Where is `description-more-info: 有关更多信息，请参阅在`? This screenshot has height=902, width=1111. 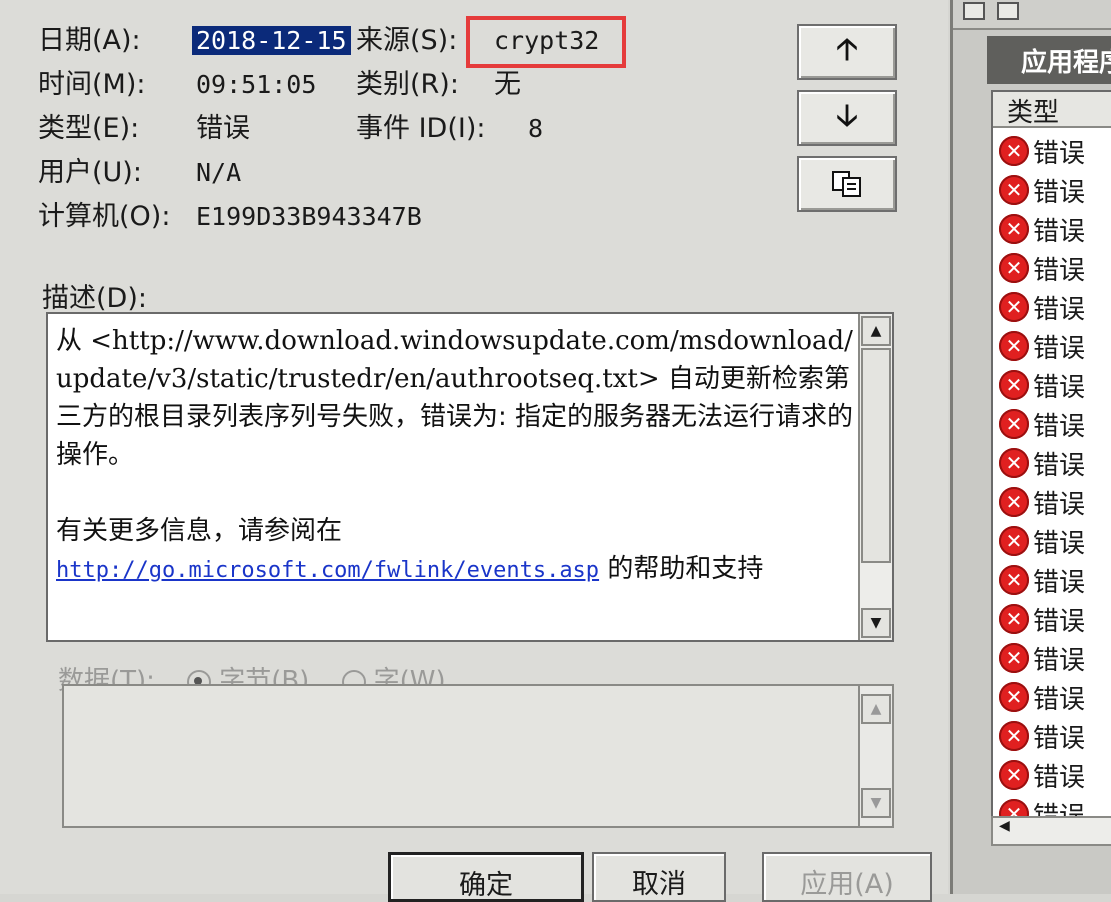
description-more-info: 有关更多信息，请参阅在 is located at coordinates (199, 531).